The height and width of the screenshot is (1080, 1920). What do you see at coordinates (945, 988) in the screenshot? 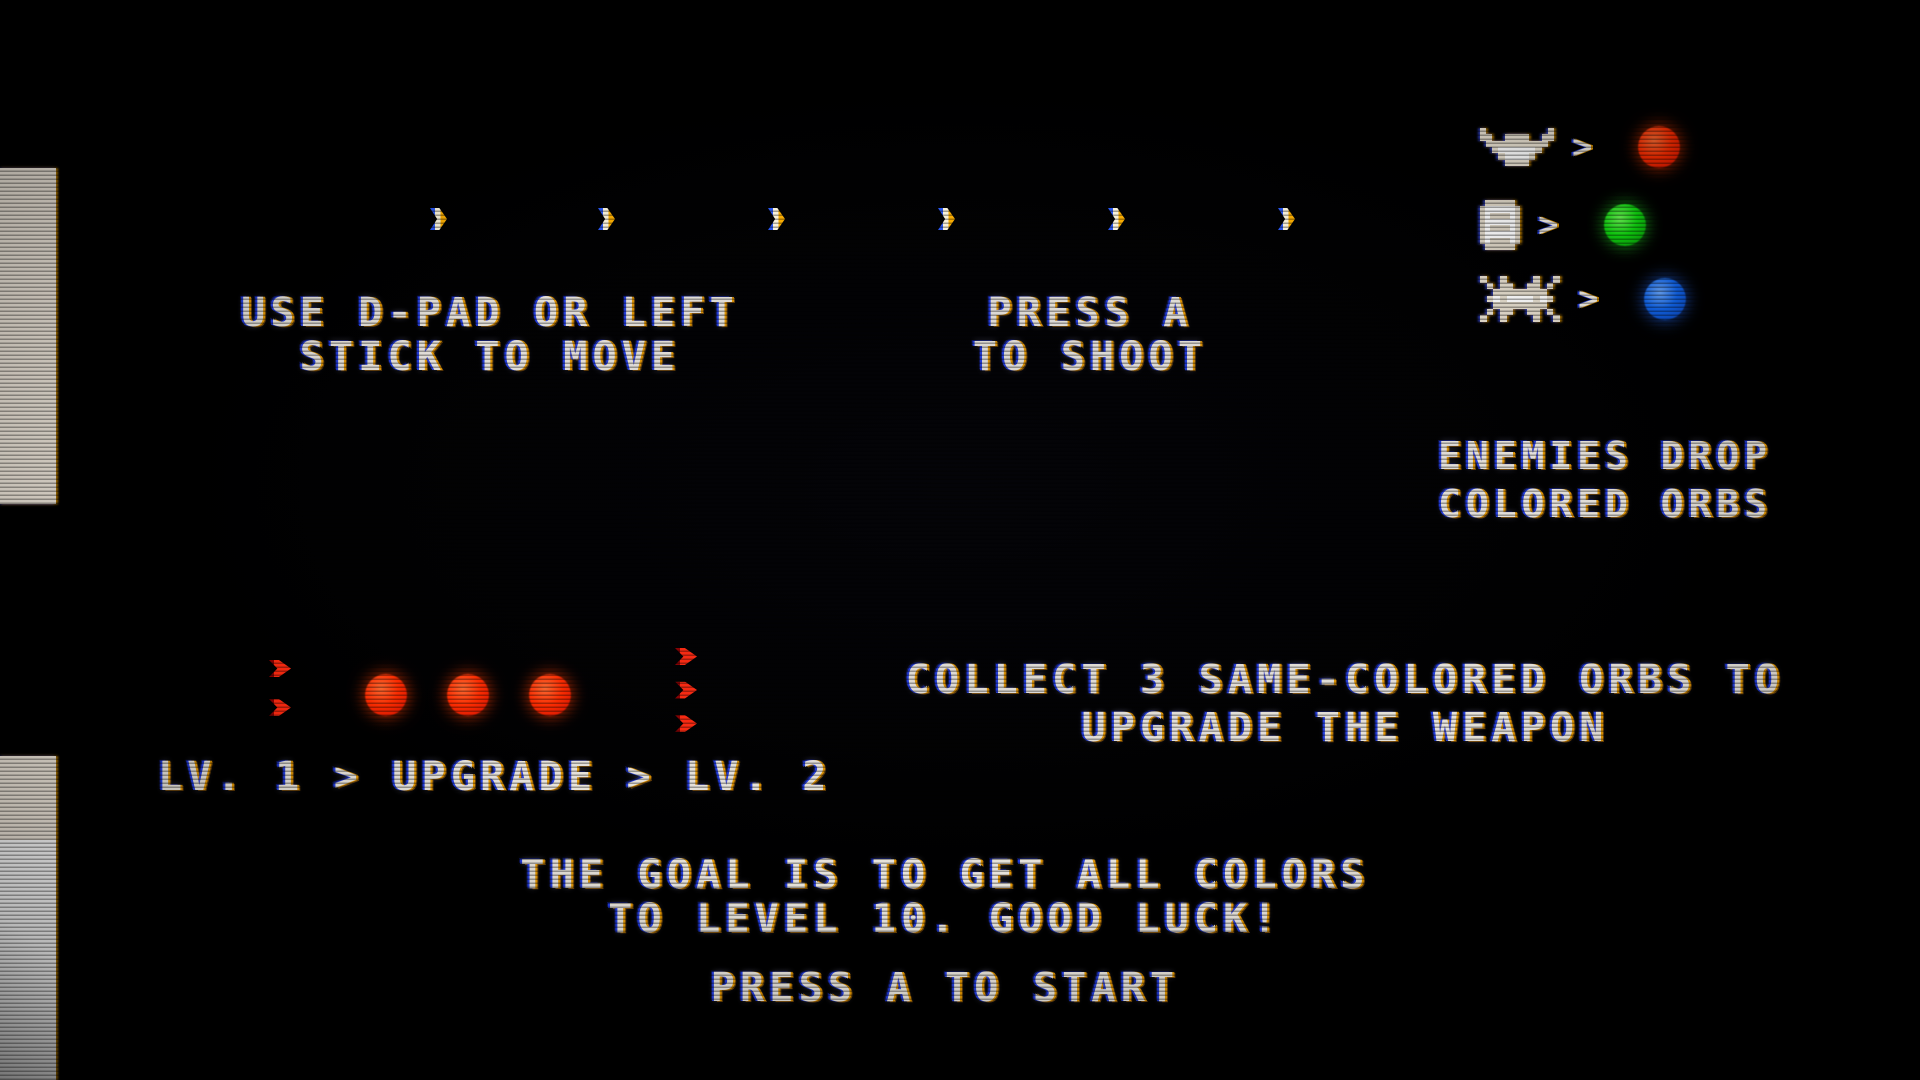
I see `press-a-to-start-prompt: PRESS A TO START` at bounding box center [945, 988].